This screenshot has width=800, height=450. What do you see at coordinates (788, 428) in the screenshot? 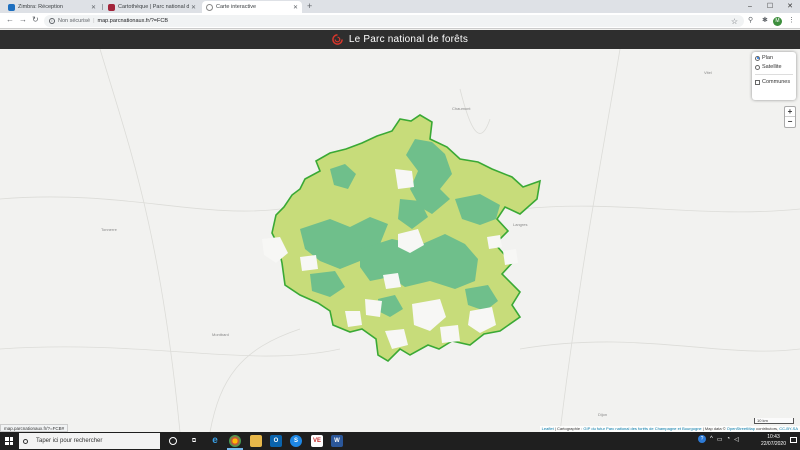
I see `license-link: CC-BY-SA` at bounding box center [788, 428].